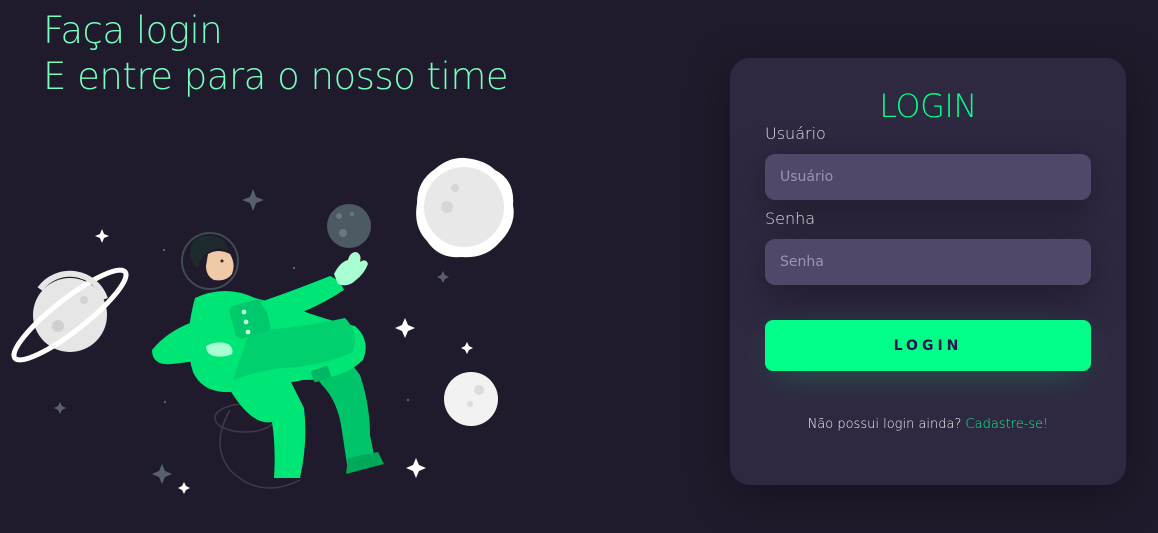 This screenshot has width=1158, height=533. I want to click on signup-link: Cadastre-se!, so click(1007, 424).